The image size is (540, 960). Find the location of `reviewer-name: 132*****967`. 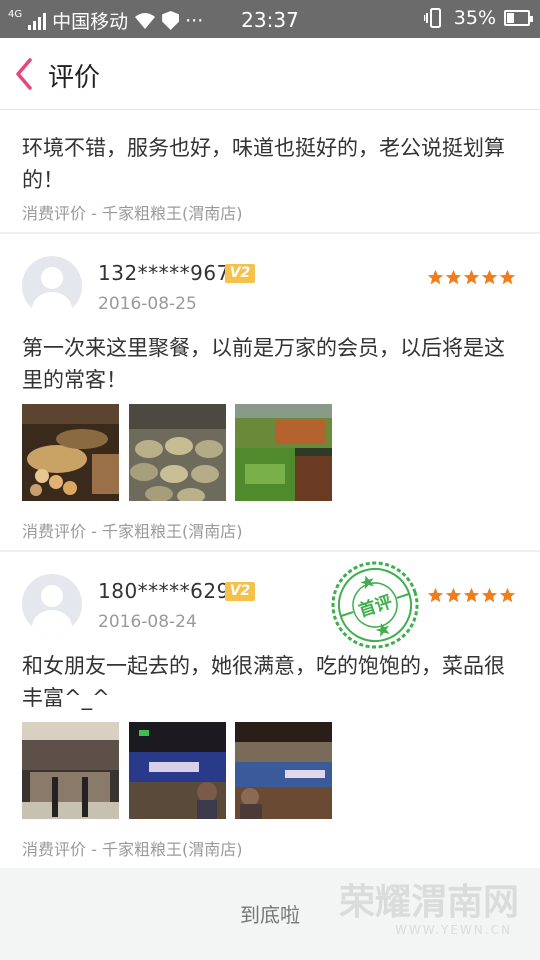

reviewer-name: 132*****967 is located at coordinates (164, 273).